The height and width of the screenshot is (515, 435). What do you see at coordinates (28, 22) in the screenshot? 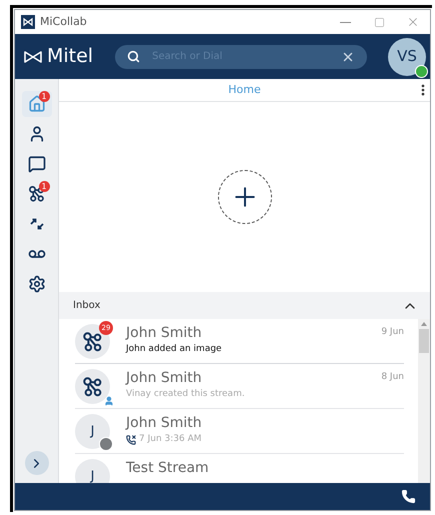
I see `app-logo-icon` at bounding box center [28, 22].